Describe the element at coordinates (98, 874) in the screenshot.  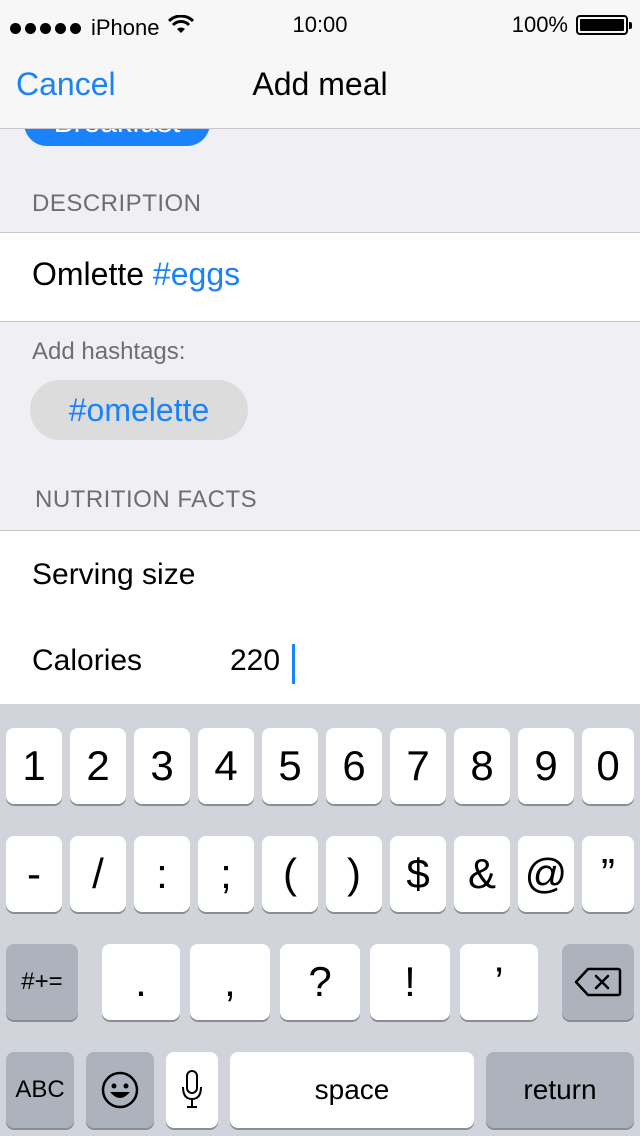
I see `key-slash: /` at that location.